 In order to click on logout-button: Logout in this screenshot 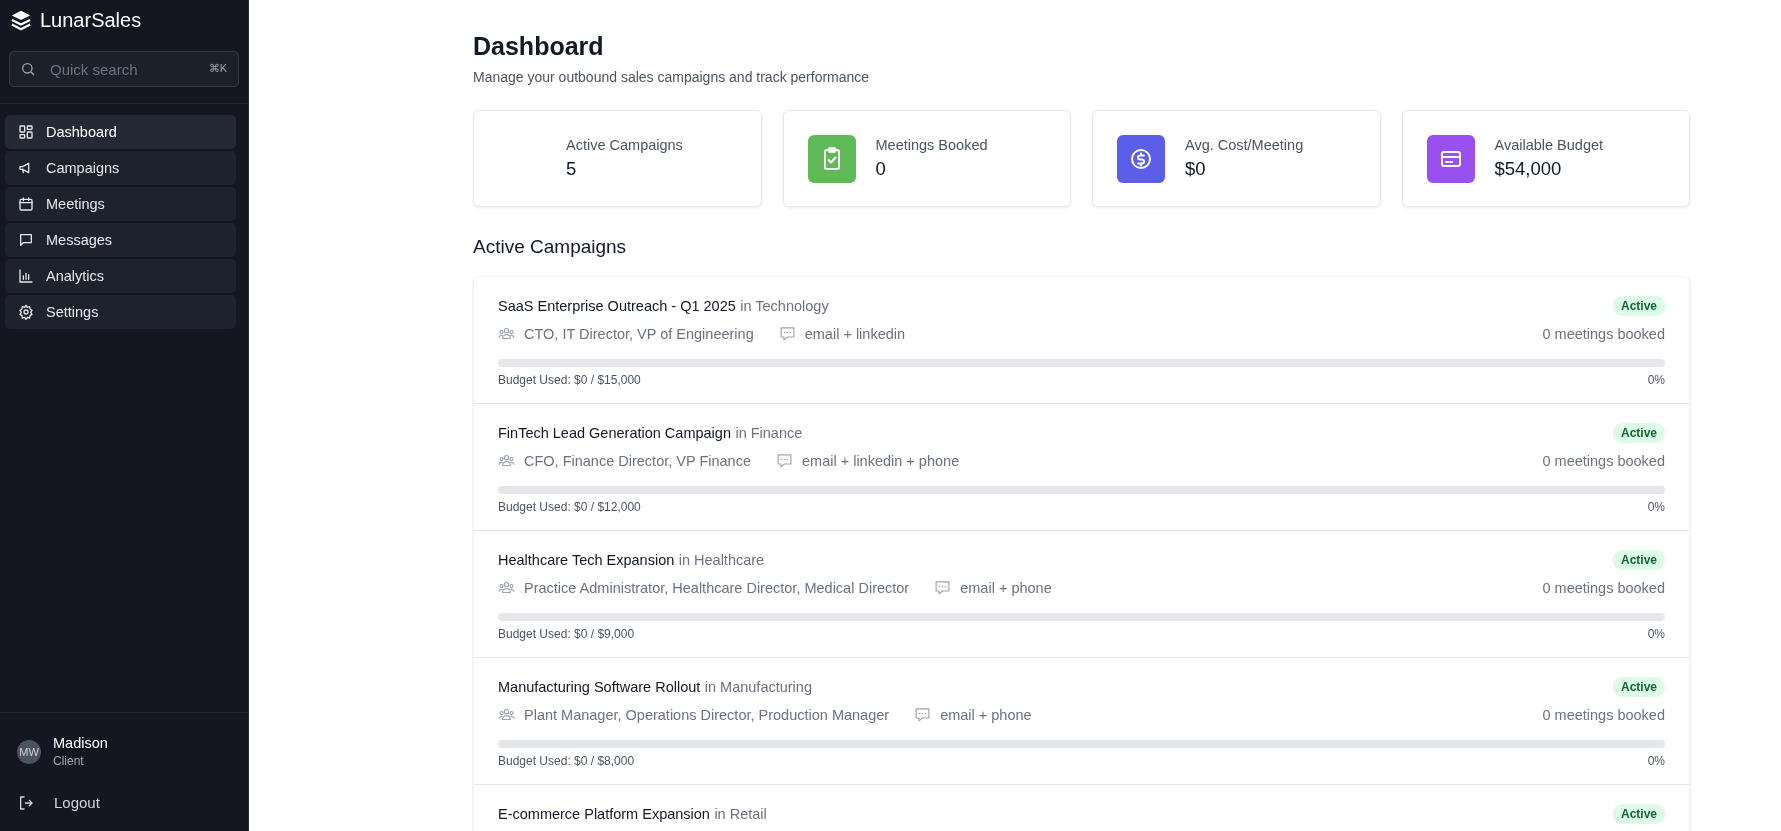, I will do `click(124, 802)`.